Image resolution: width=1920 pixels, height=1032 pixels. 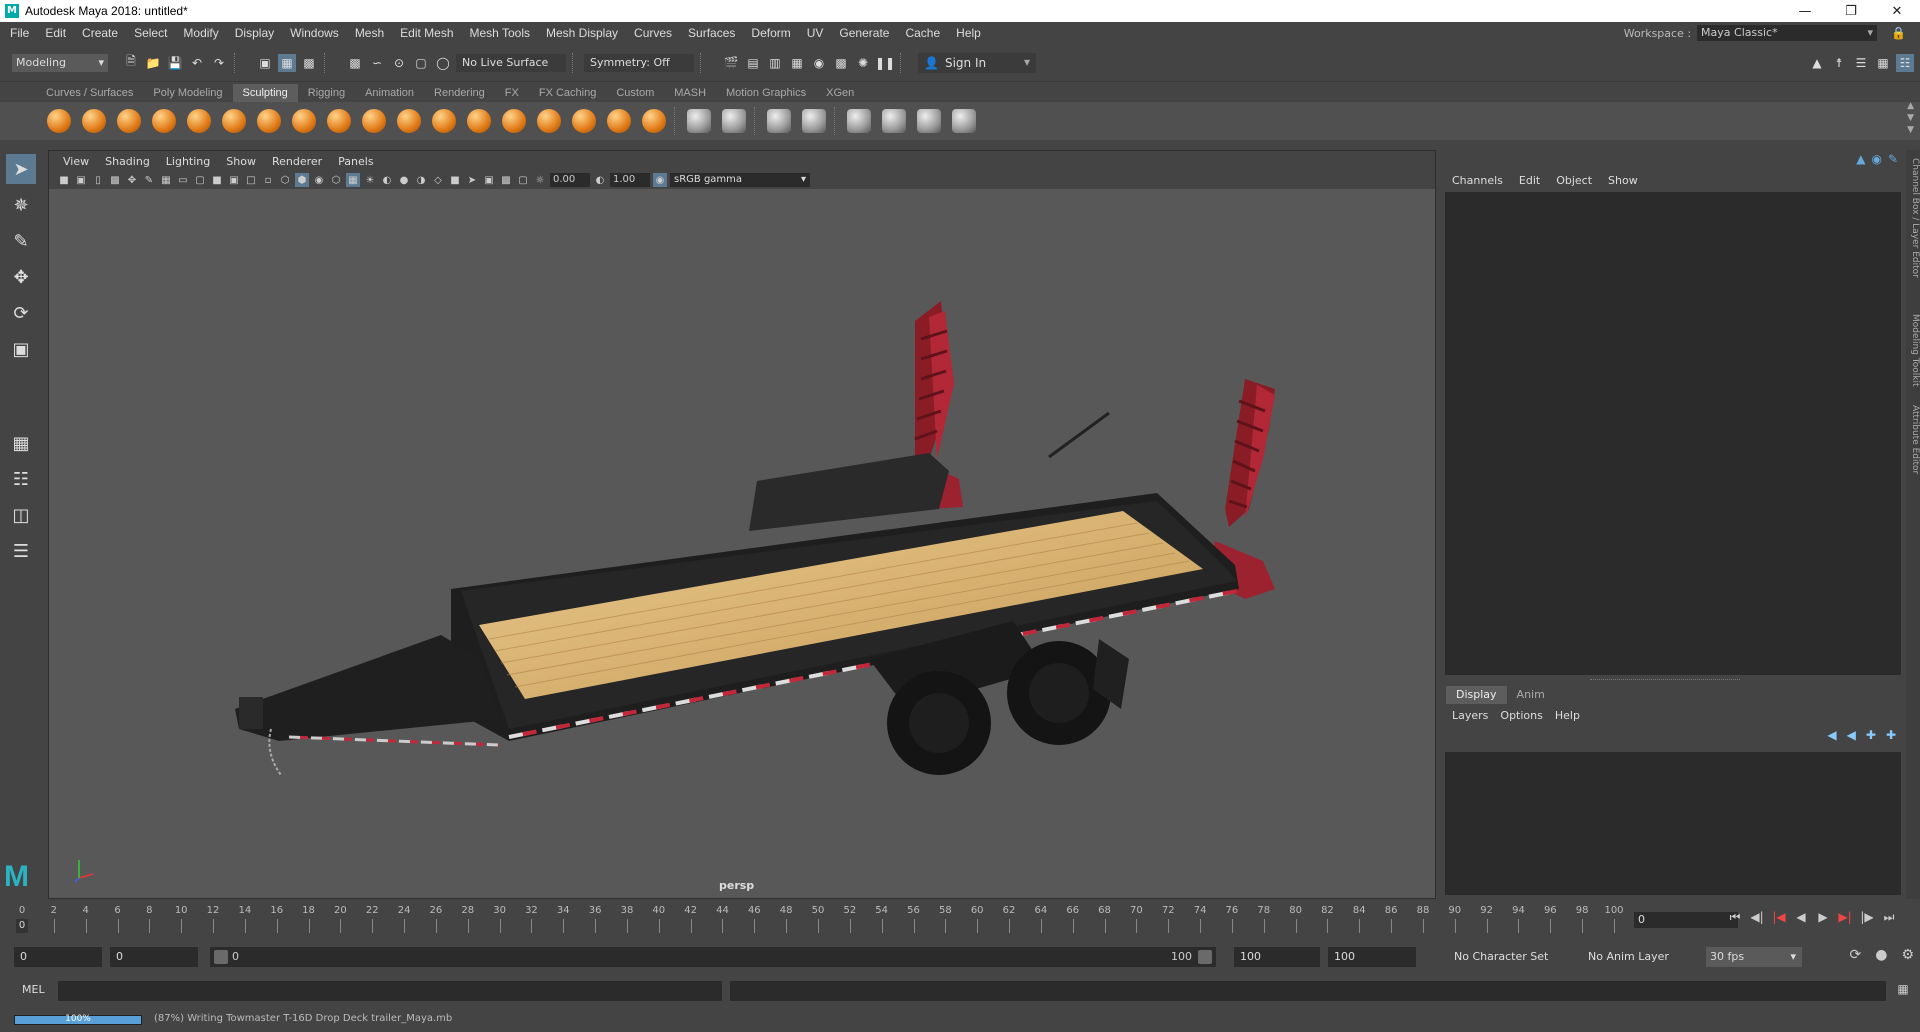 I want to click on select-hierarchy-icon: ▣, so click(x=265, y=63).